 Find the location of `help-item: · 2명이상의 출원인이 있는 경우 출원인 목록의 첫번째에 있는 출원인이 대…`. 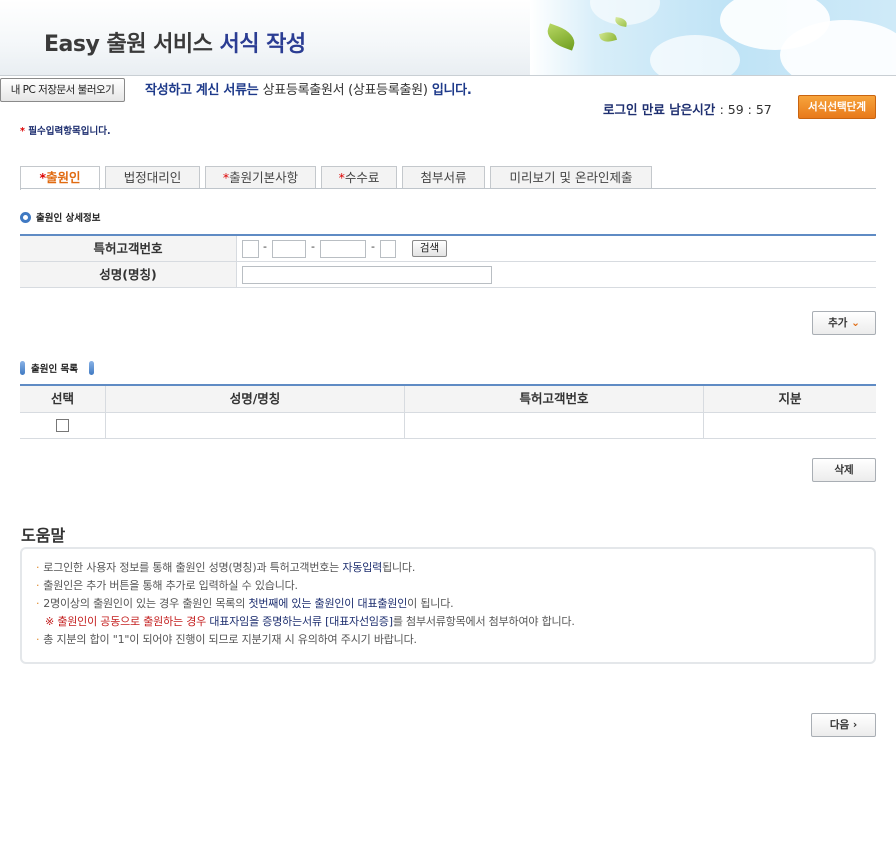

help-item: · 2명이상의 출원인이 있는 경우 출원인 목록의 첫번째에 있는 출원인이 대… is located at coordinates (245, 603).